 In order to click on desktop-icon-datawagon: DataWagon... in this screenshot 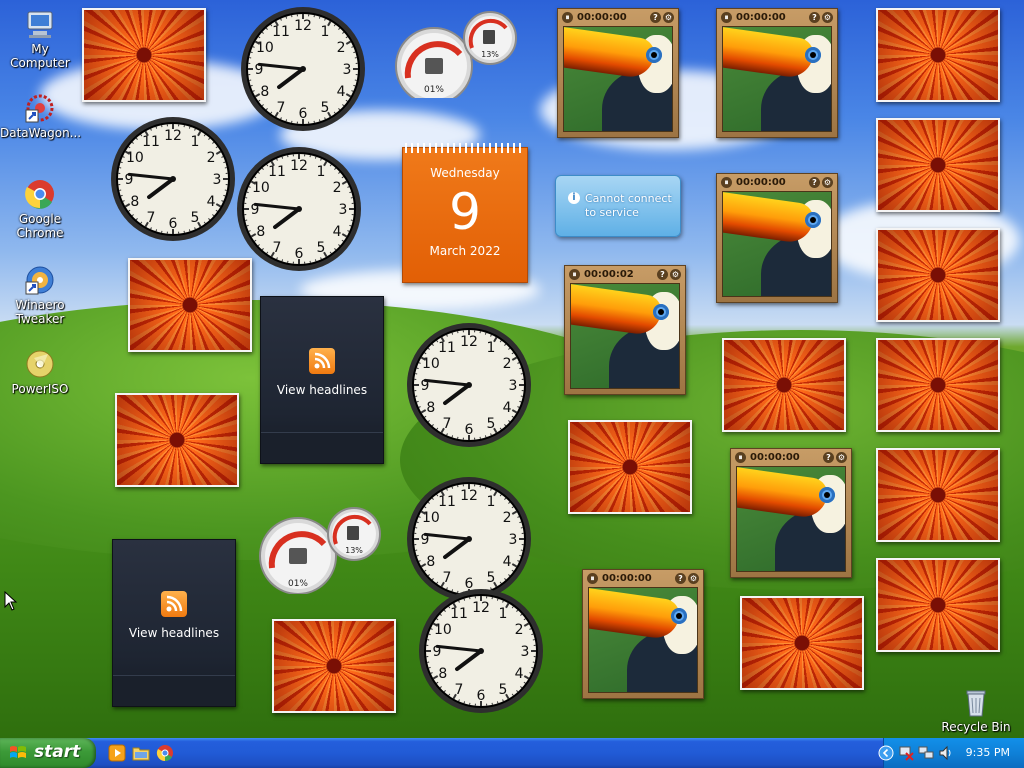, I will do `click(40, 116)`.